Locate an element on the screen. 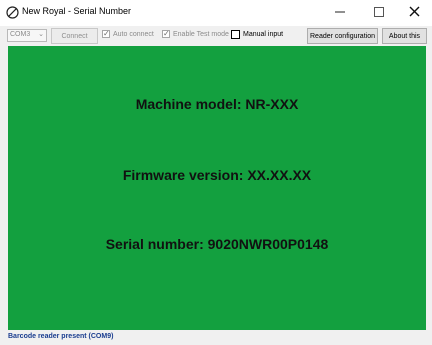  firmware-version-text: Firmware version: XX.XX.XX is located at coordinates (217, 175).